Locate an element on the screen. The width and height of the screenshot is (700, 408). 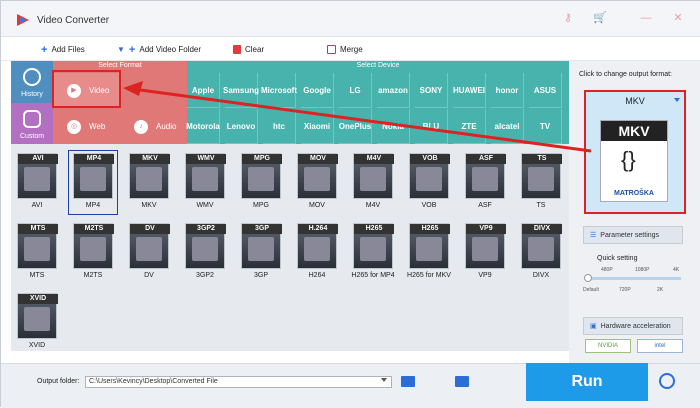
callout-arrow is located at coordinates (357, 117).